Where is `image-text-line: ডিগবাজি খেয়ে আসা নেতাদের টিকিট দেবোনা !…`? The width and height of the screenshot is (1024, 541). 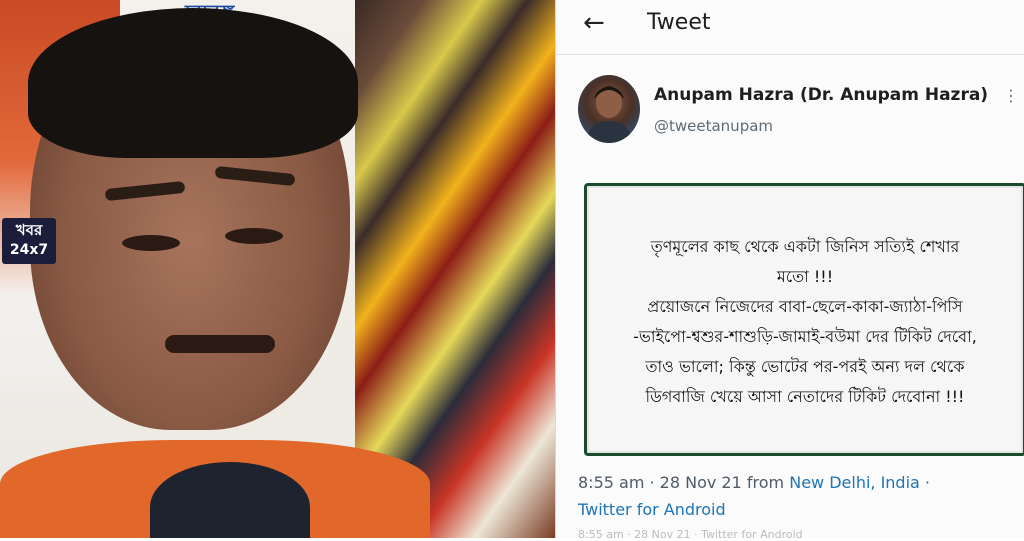
image-text-line: ডিগবাজি খেয়ে আসা নেতাদের টিকিট দেবোনা !… is located at coordinates (805, 396).